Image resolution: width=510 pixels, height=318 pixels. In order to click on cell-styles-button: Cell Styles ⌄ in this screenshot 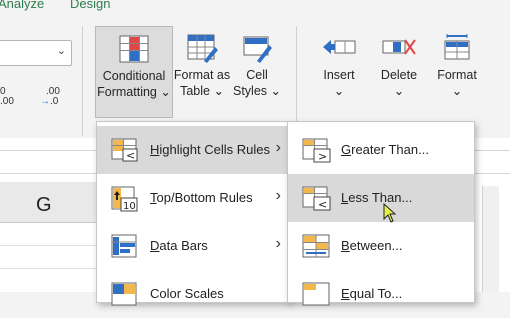, I will do `click(257, 71)`.